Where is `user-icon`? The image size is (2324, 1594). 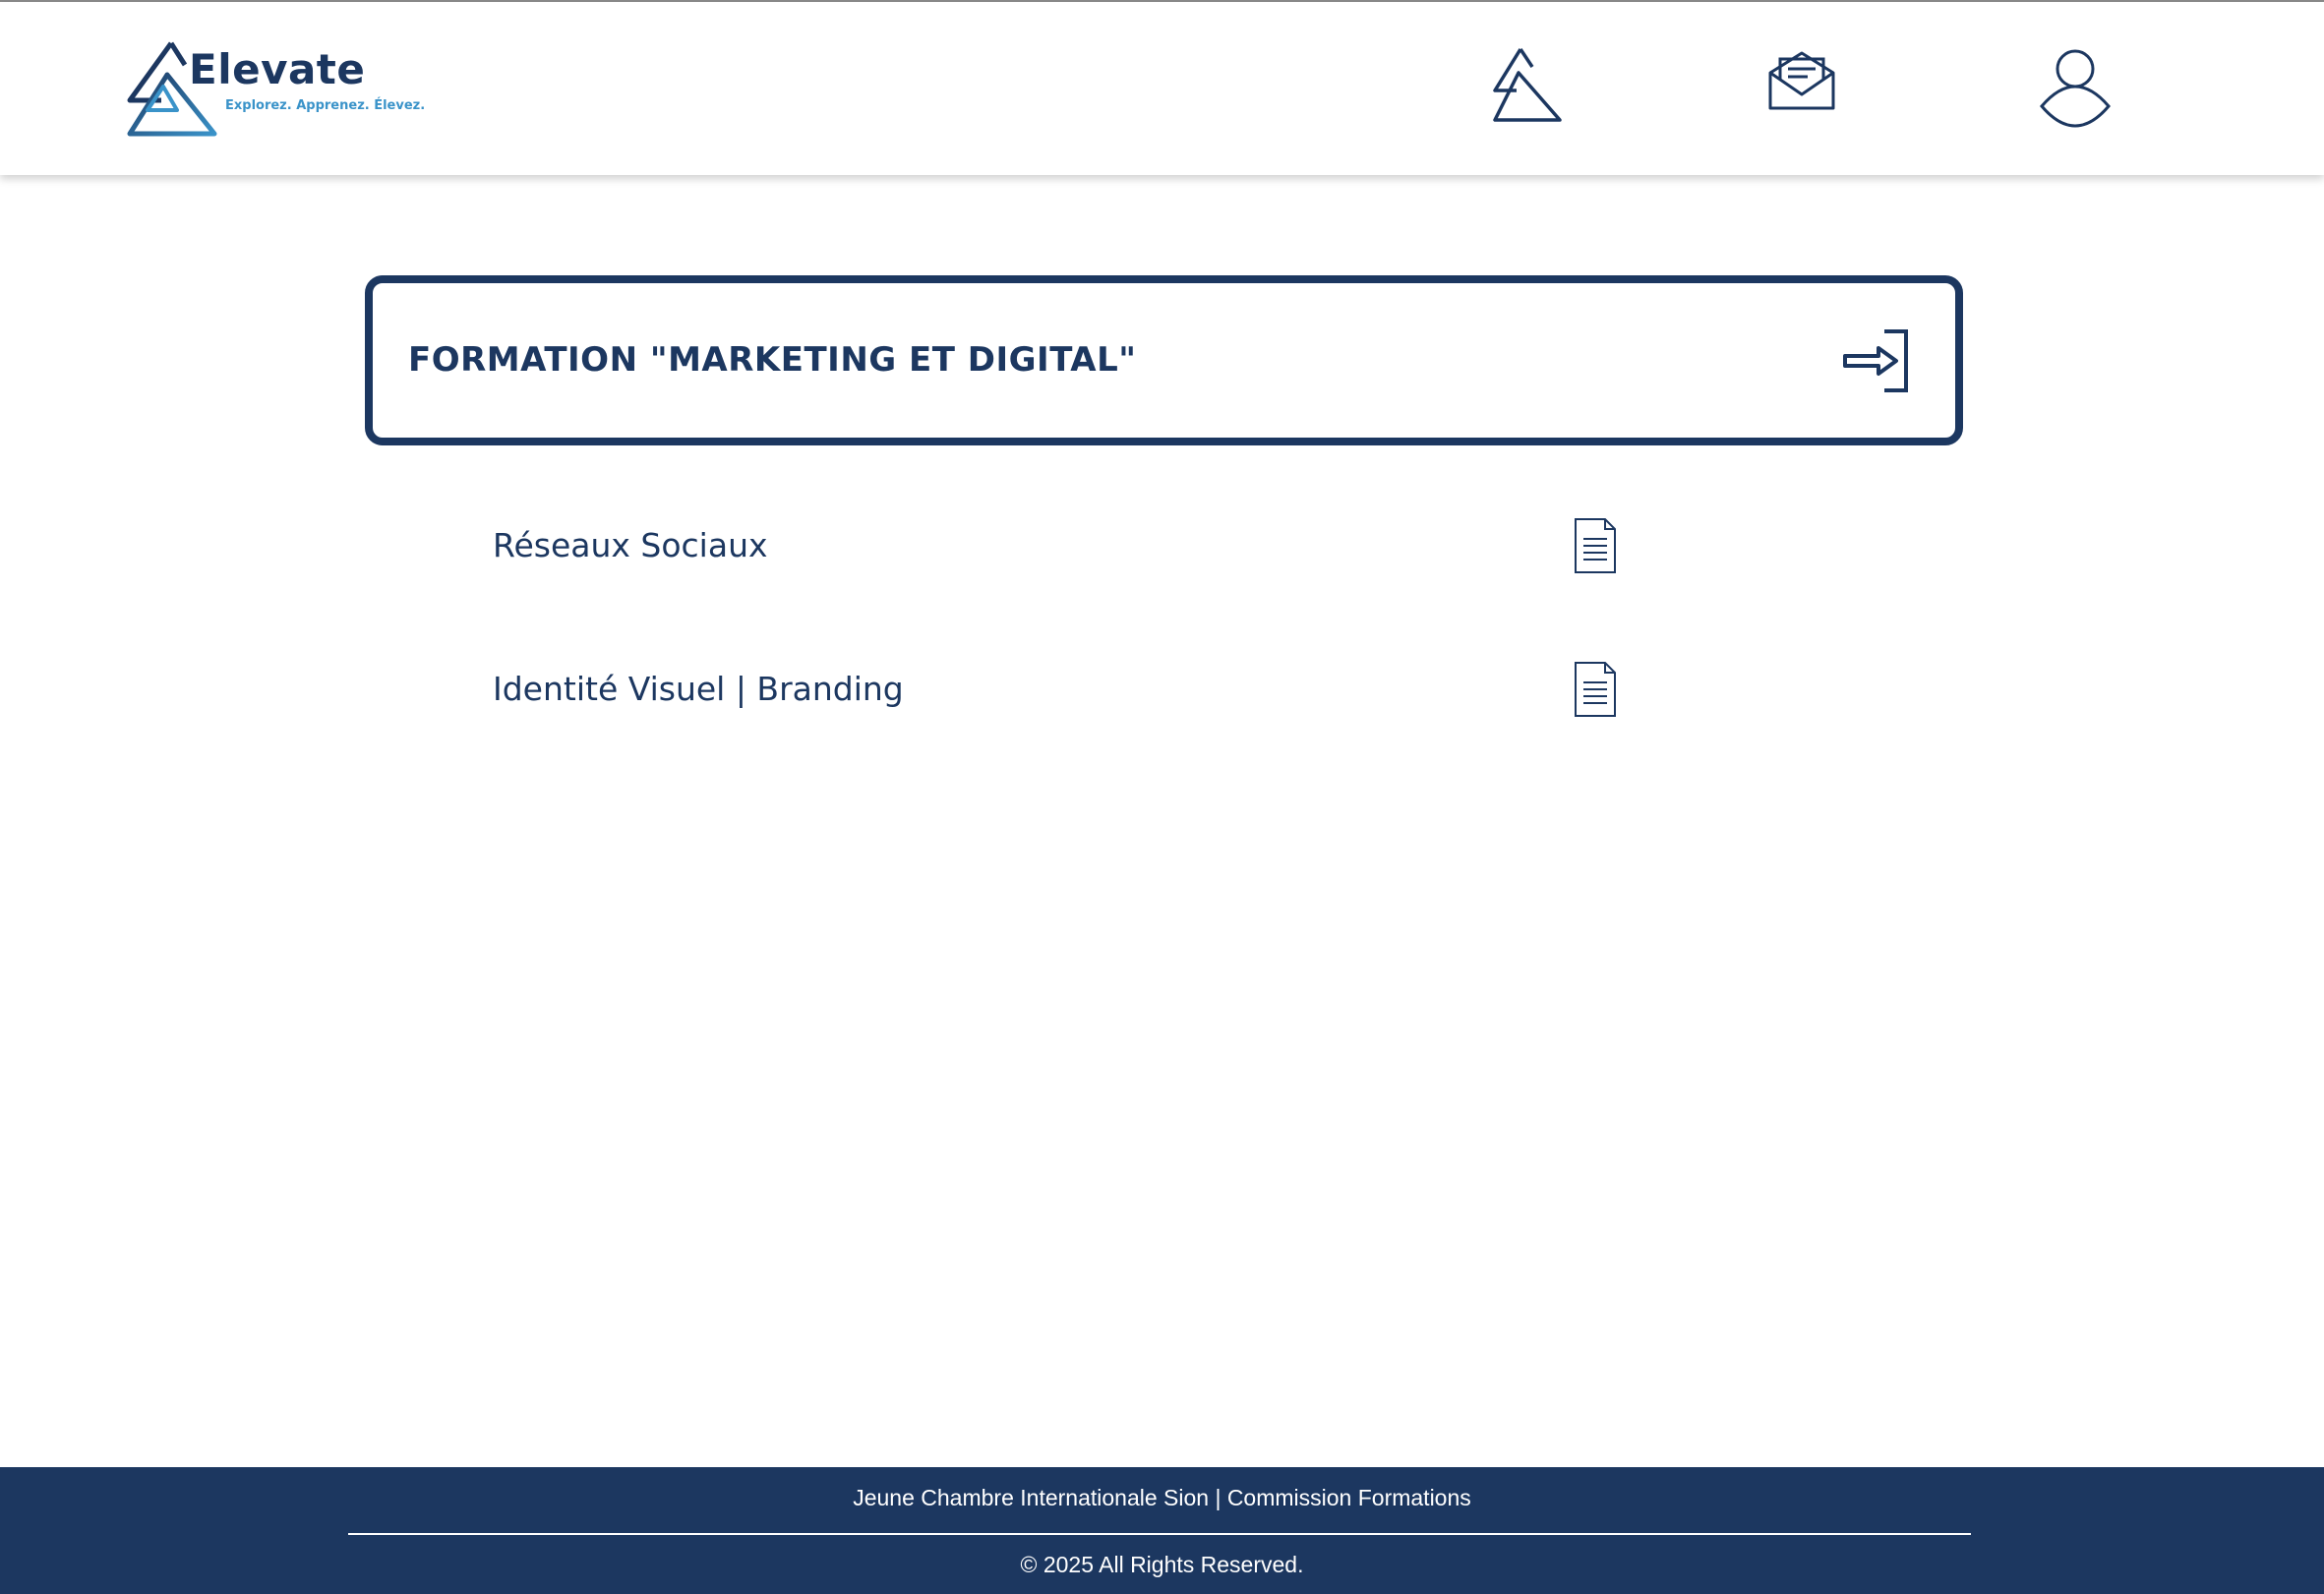 user-icon is located at coordinates (2075, 88).